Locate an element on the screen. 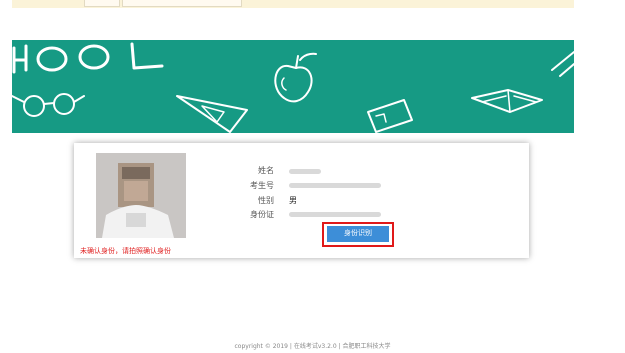  exam-number-value is located at coordinates (335, 185).